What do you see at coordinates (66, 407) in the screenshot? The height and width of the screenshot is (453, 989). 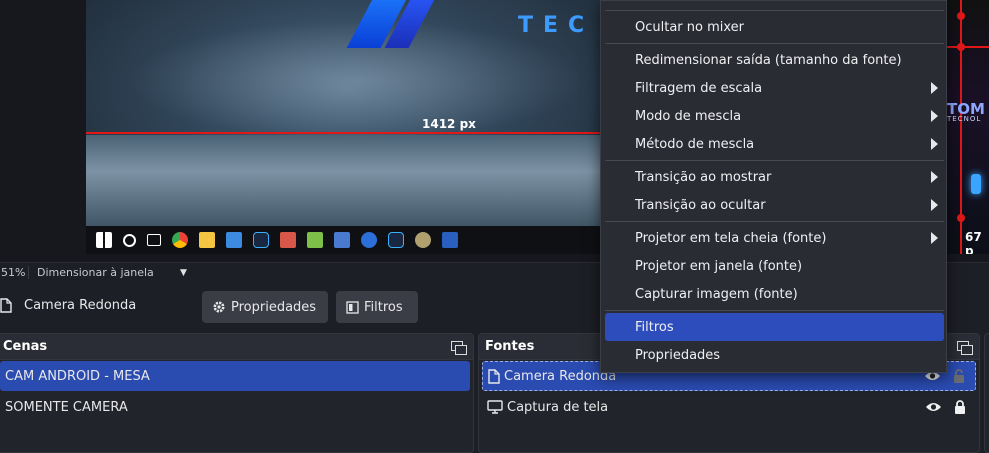 I see `scene-item-label: SOMENTE CAMERA` at bounding box center [66, 407].